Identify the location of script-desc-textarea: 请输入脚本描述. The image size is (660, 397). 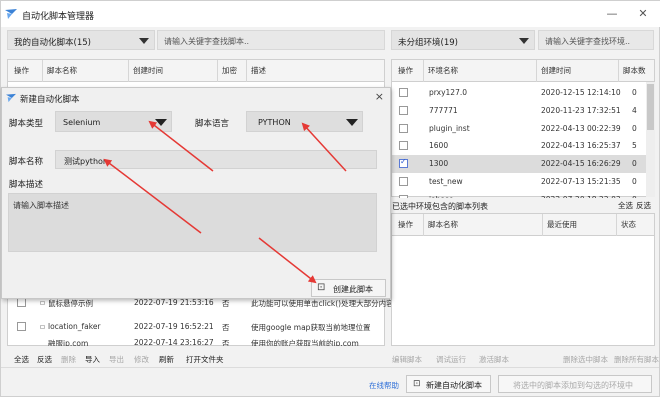
(192, 222).